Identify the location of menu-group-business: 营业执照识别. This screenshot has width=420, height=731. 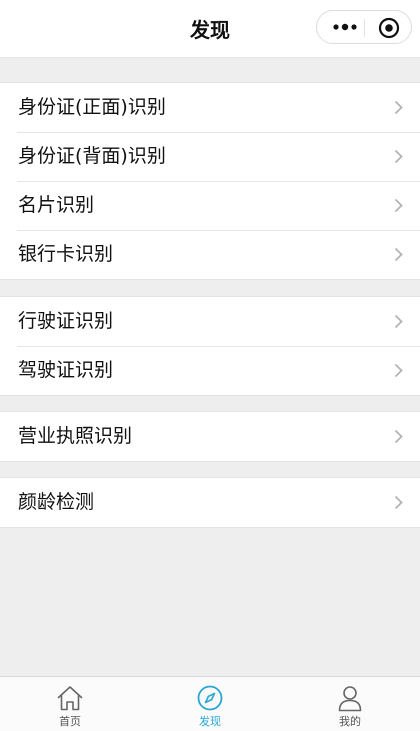
(210, 436).